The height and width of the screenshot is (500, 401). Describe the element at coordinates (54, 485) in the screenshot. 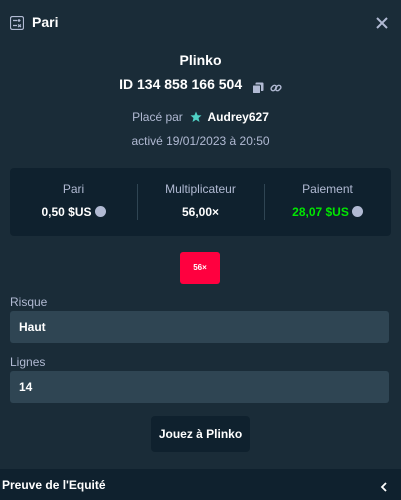

I see `fairness-label: Preuve de l'Equité` at that location.